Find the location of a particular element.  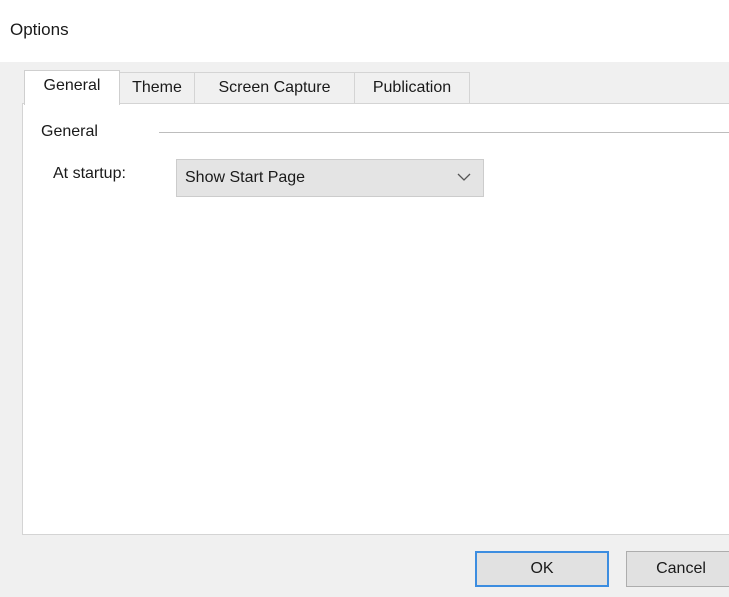

ok-button: OK is located at coordinates (542, 569).